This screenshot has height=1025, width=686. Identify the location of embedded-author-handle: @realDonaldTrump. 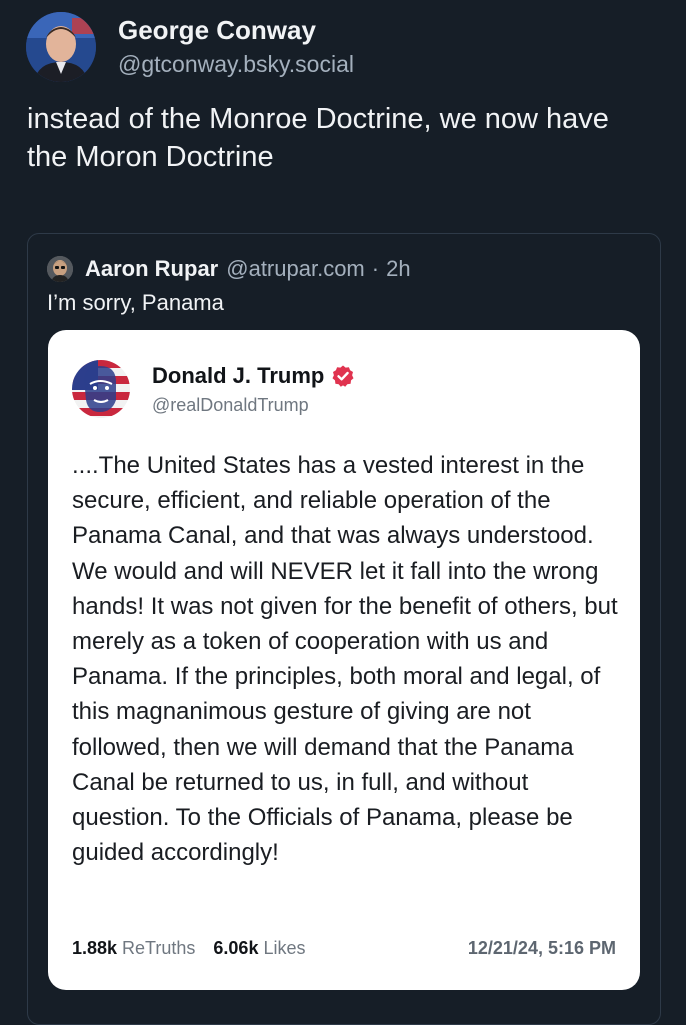
(230, 404).